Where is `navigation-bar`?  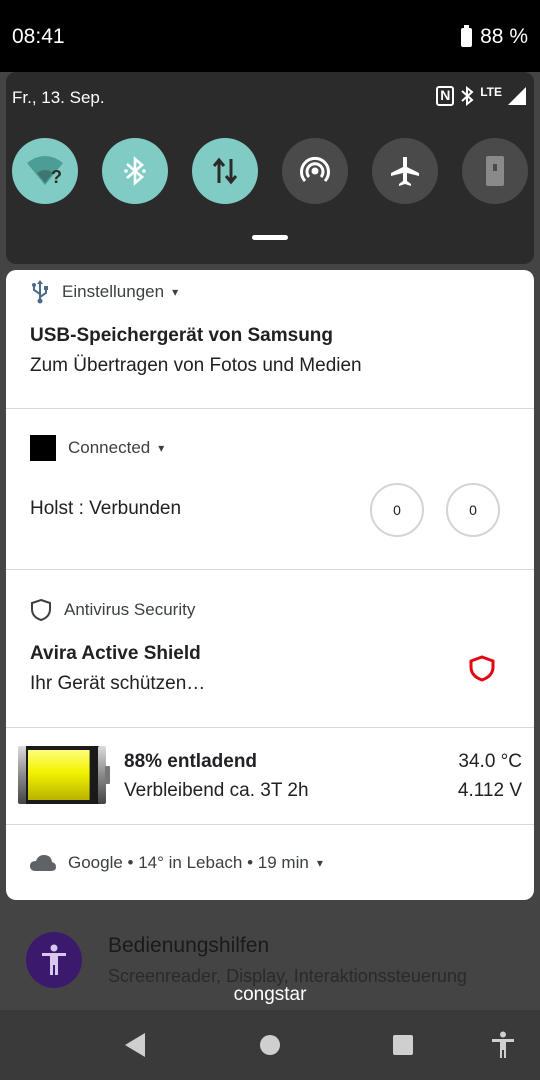
navigation-bar is located at coordinates (270, 1045).